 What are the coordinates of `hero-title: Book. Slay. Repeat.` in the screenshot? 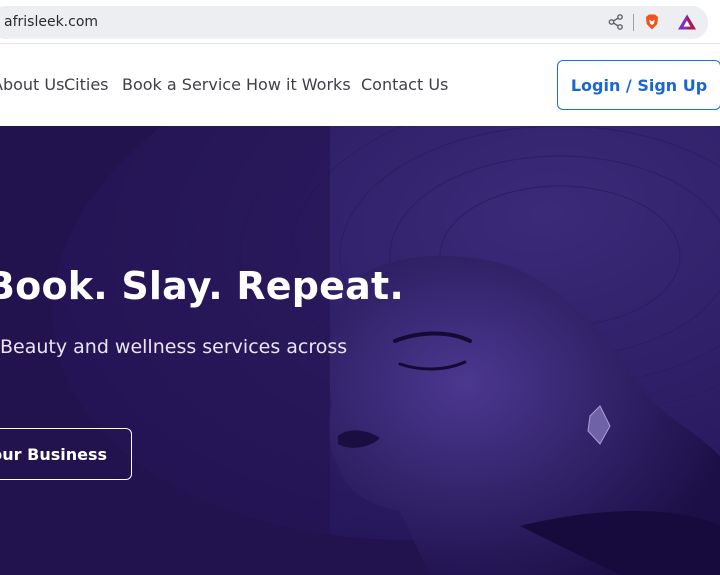 It's located at (202, 286).